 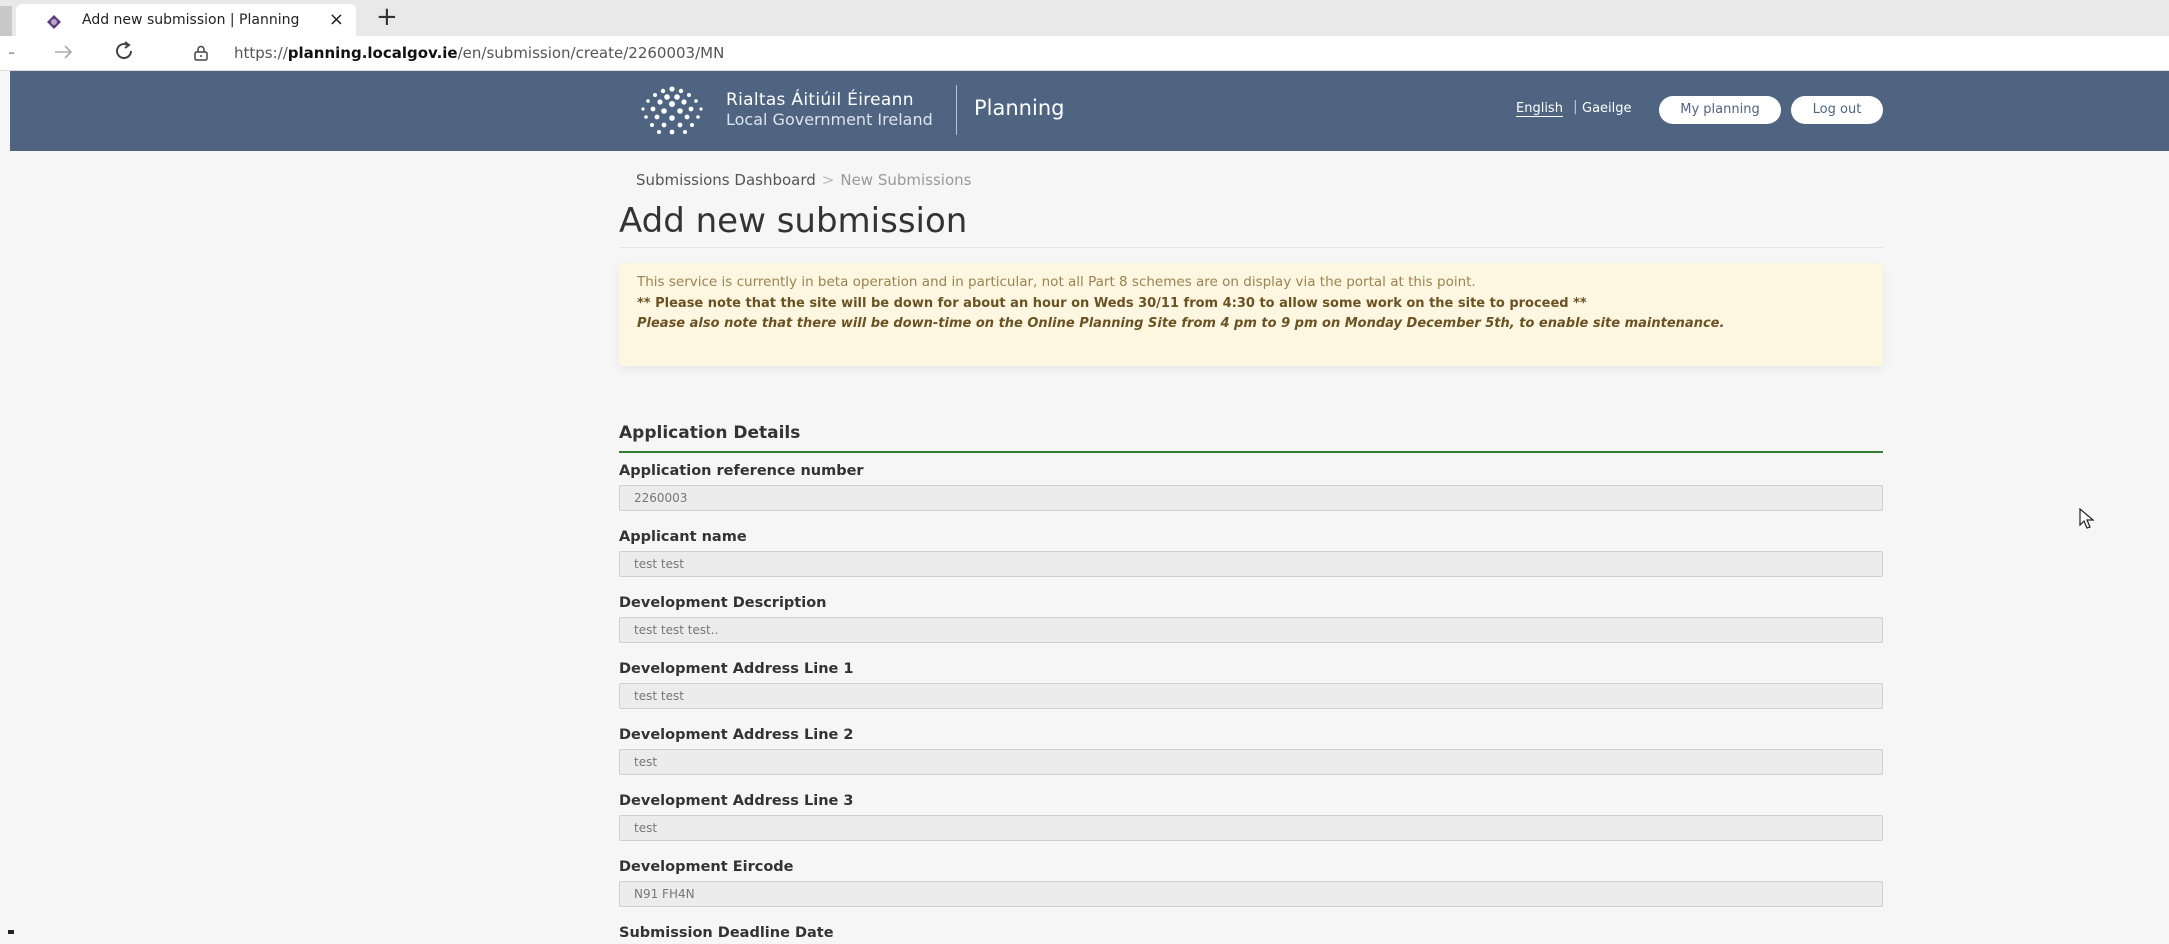 I want to click on field-development-description: Development Description, so click(x=1251, y=617).